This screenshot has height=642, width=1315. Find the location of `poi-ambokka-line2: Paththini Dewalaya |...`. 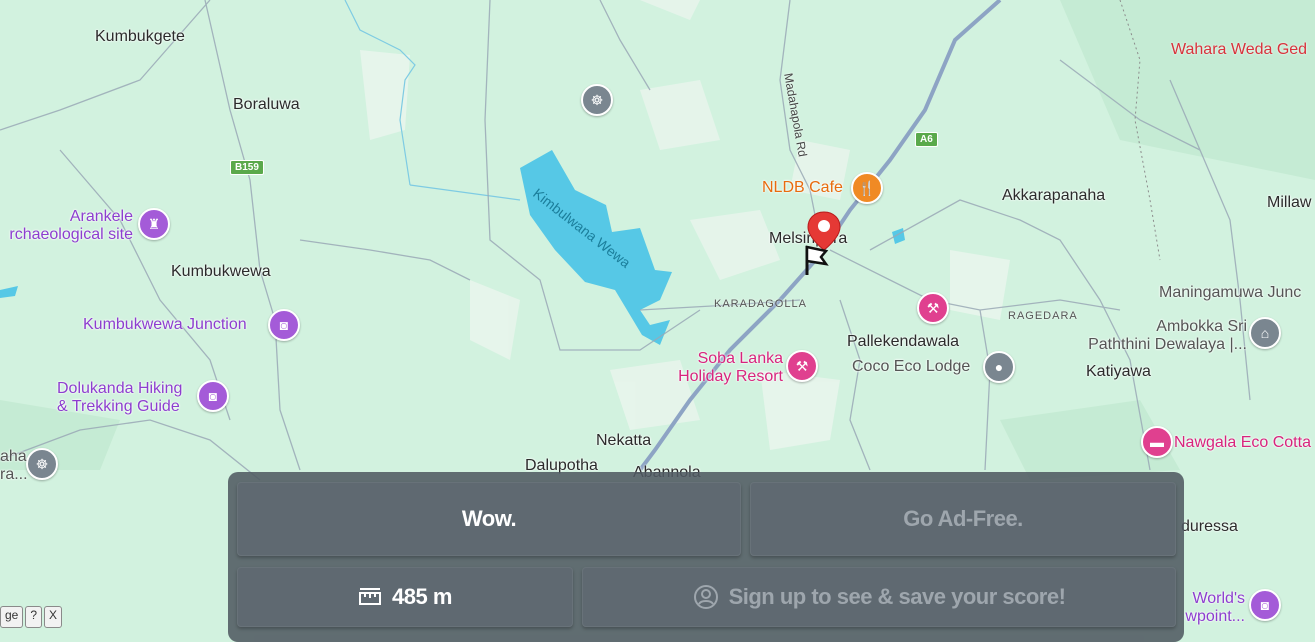

poi-ambokka-line2: Paththini Dewalaya |... is located at coordinates (1167, 344).